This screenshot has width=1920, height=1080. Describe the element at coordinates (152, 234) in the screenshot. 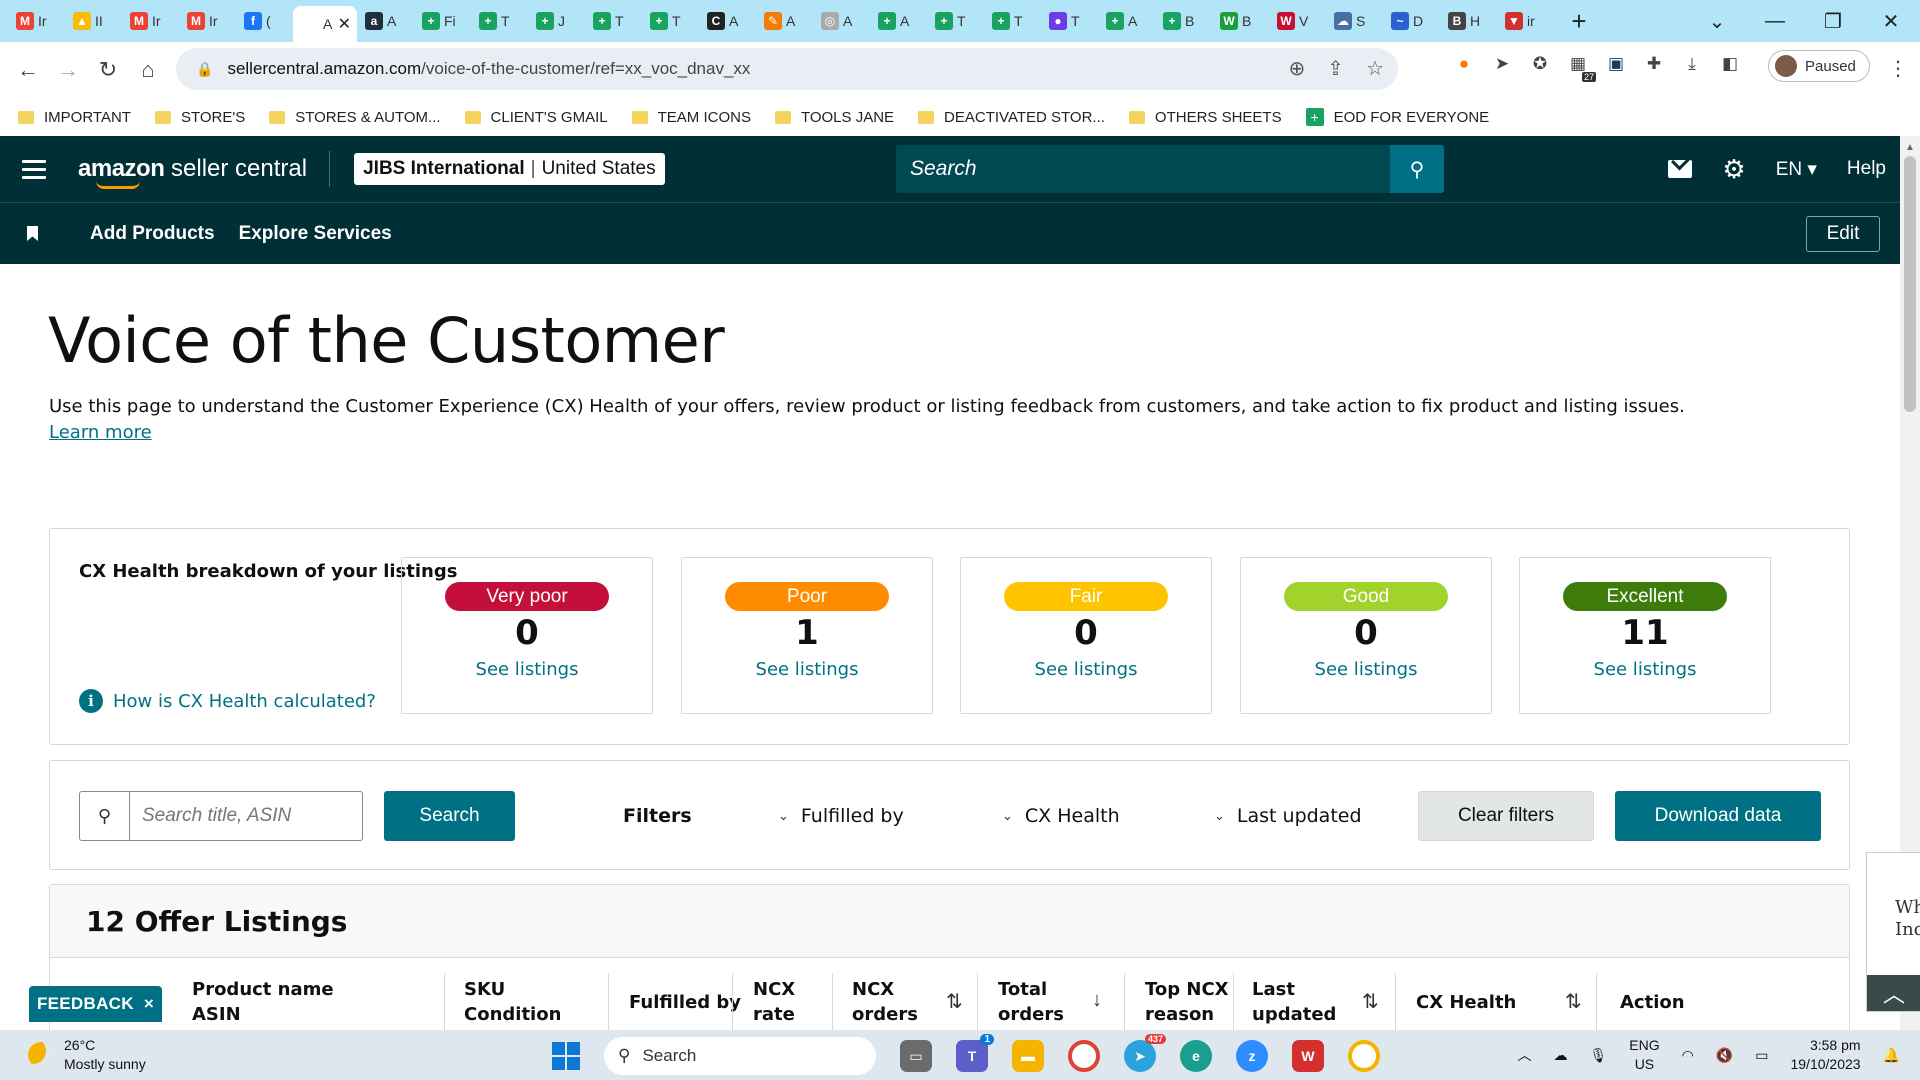

I see `nav-add-products: Add Products` at that location.